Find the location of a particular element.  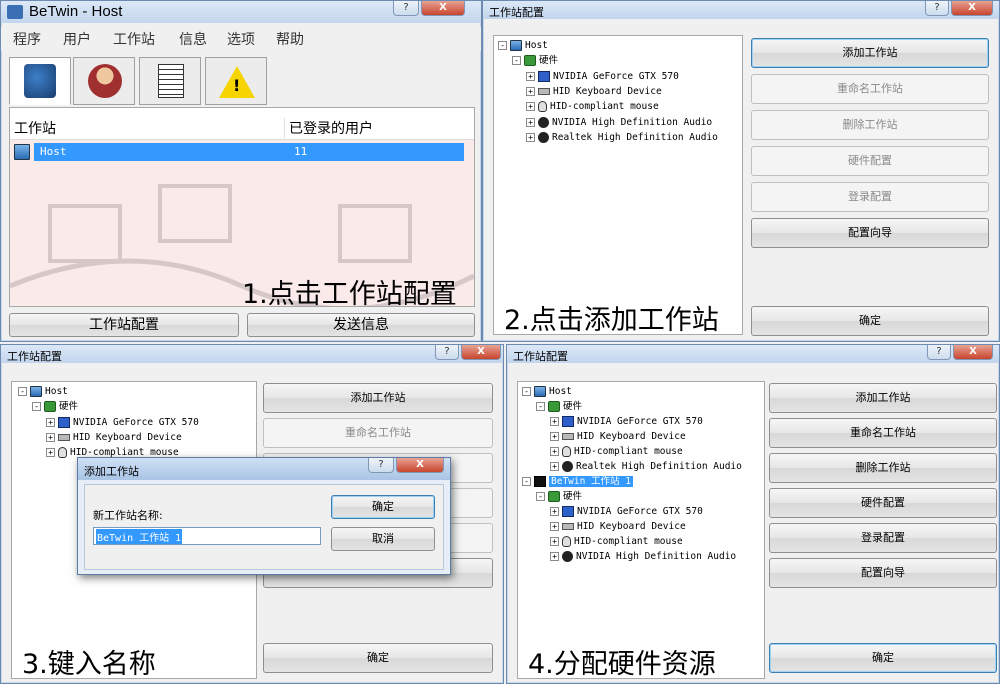

add-cancel-button: 取消 is located at coordinates (383, 539).